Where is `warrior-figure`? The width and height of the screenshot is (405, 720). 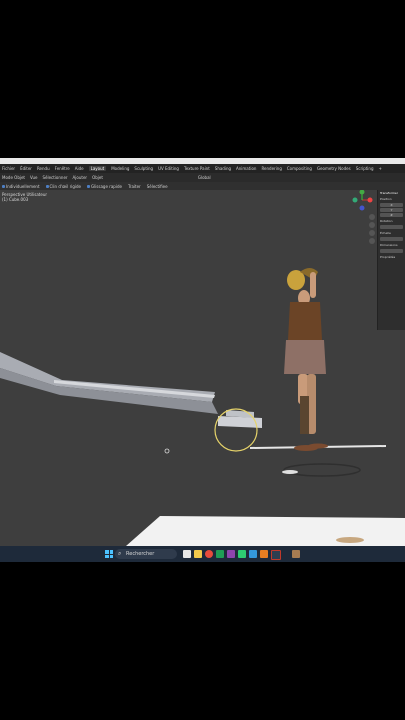 warrior-figure is located at coordinates (306, 359).